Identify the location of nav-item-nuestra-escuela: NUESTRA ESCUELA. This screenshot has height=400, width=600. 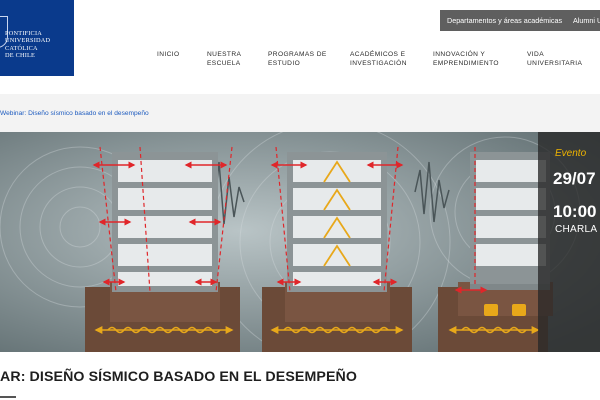
(224, 59).